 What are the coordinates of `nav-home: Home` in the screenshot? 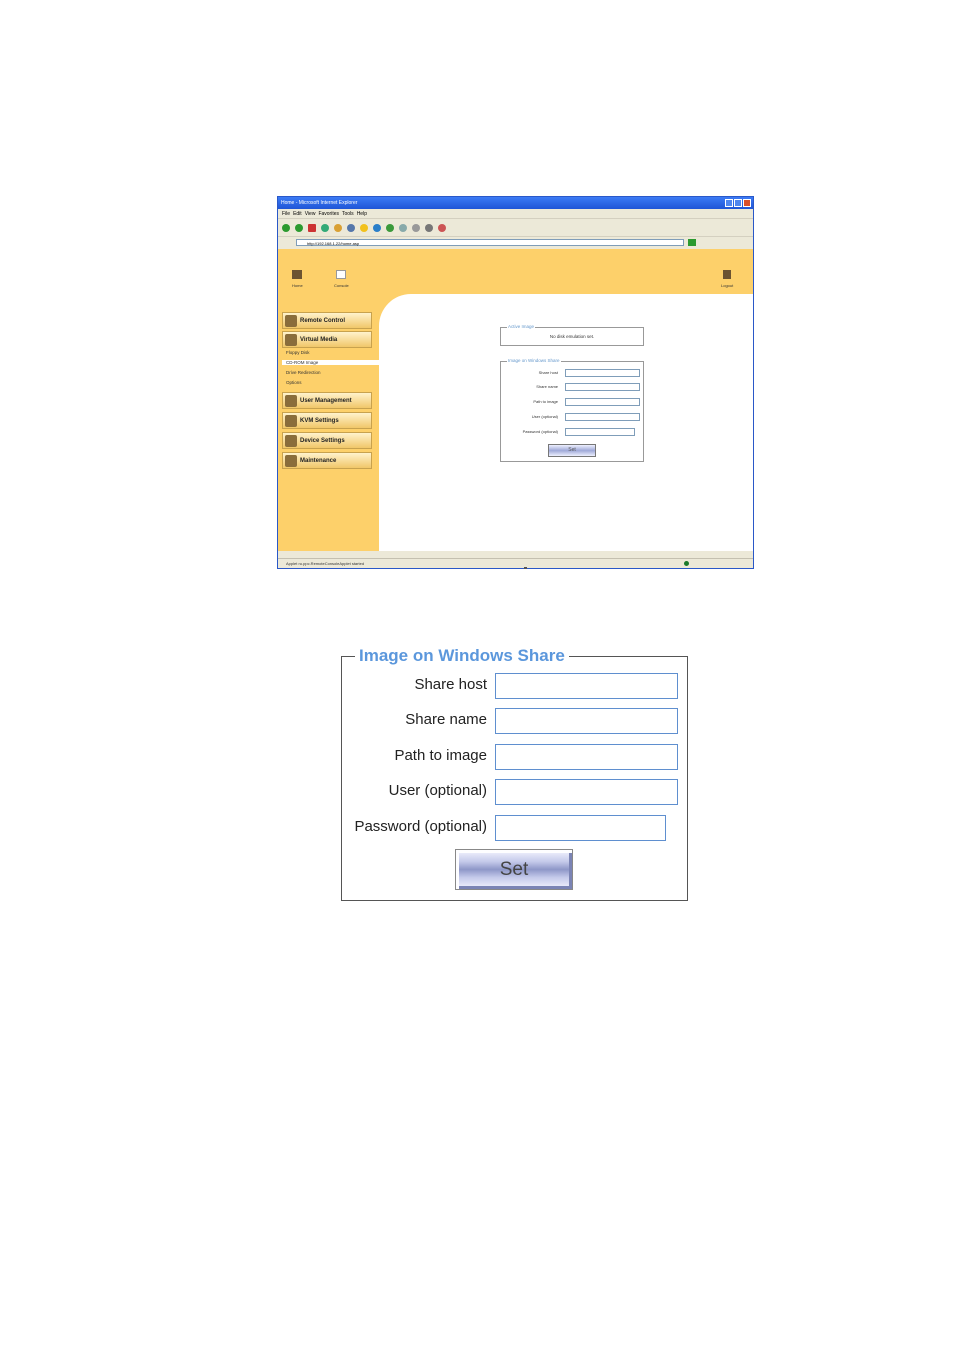 It's located at (297, 279).